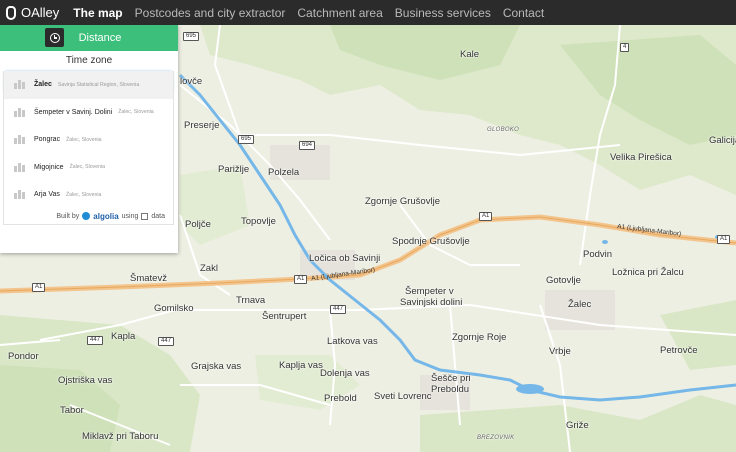 The image size is (736, 452). What do you see at coordinates (402, 201) in the screenshot?
I see `place-label: Zgornje Grušovlje` at bounding box center [402, 201].